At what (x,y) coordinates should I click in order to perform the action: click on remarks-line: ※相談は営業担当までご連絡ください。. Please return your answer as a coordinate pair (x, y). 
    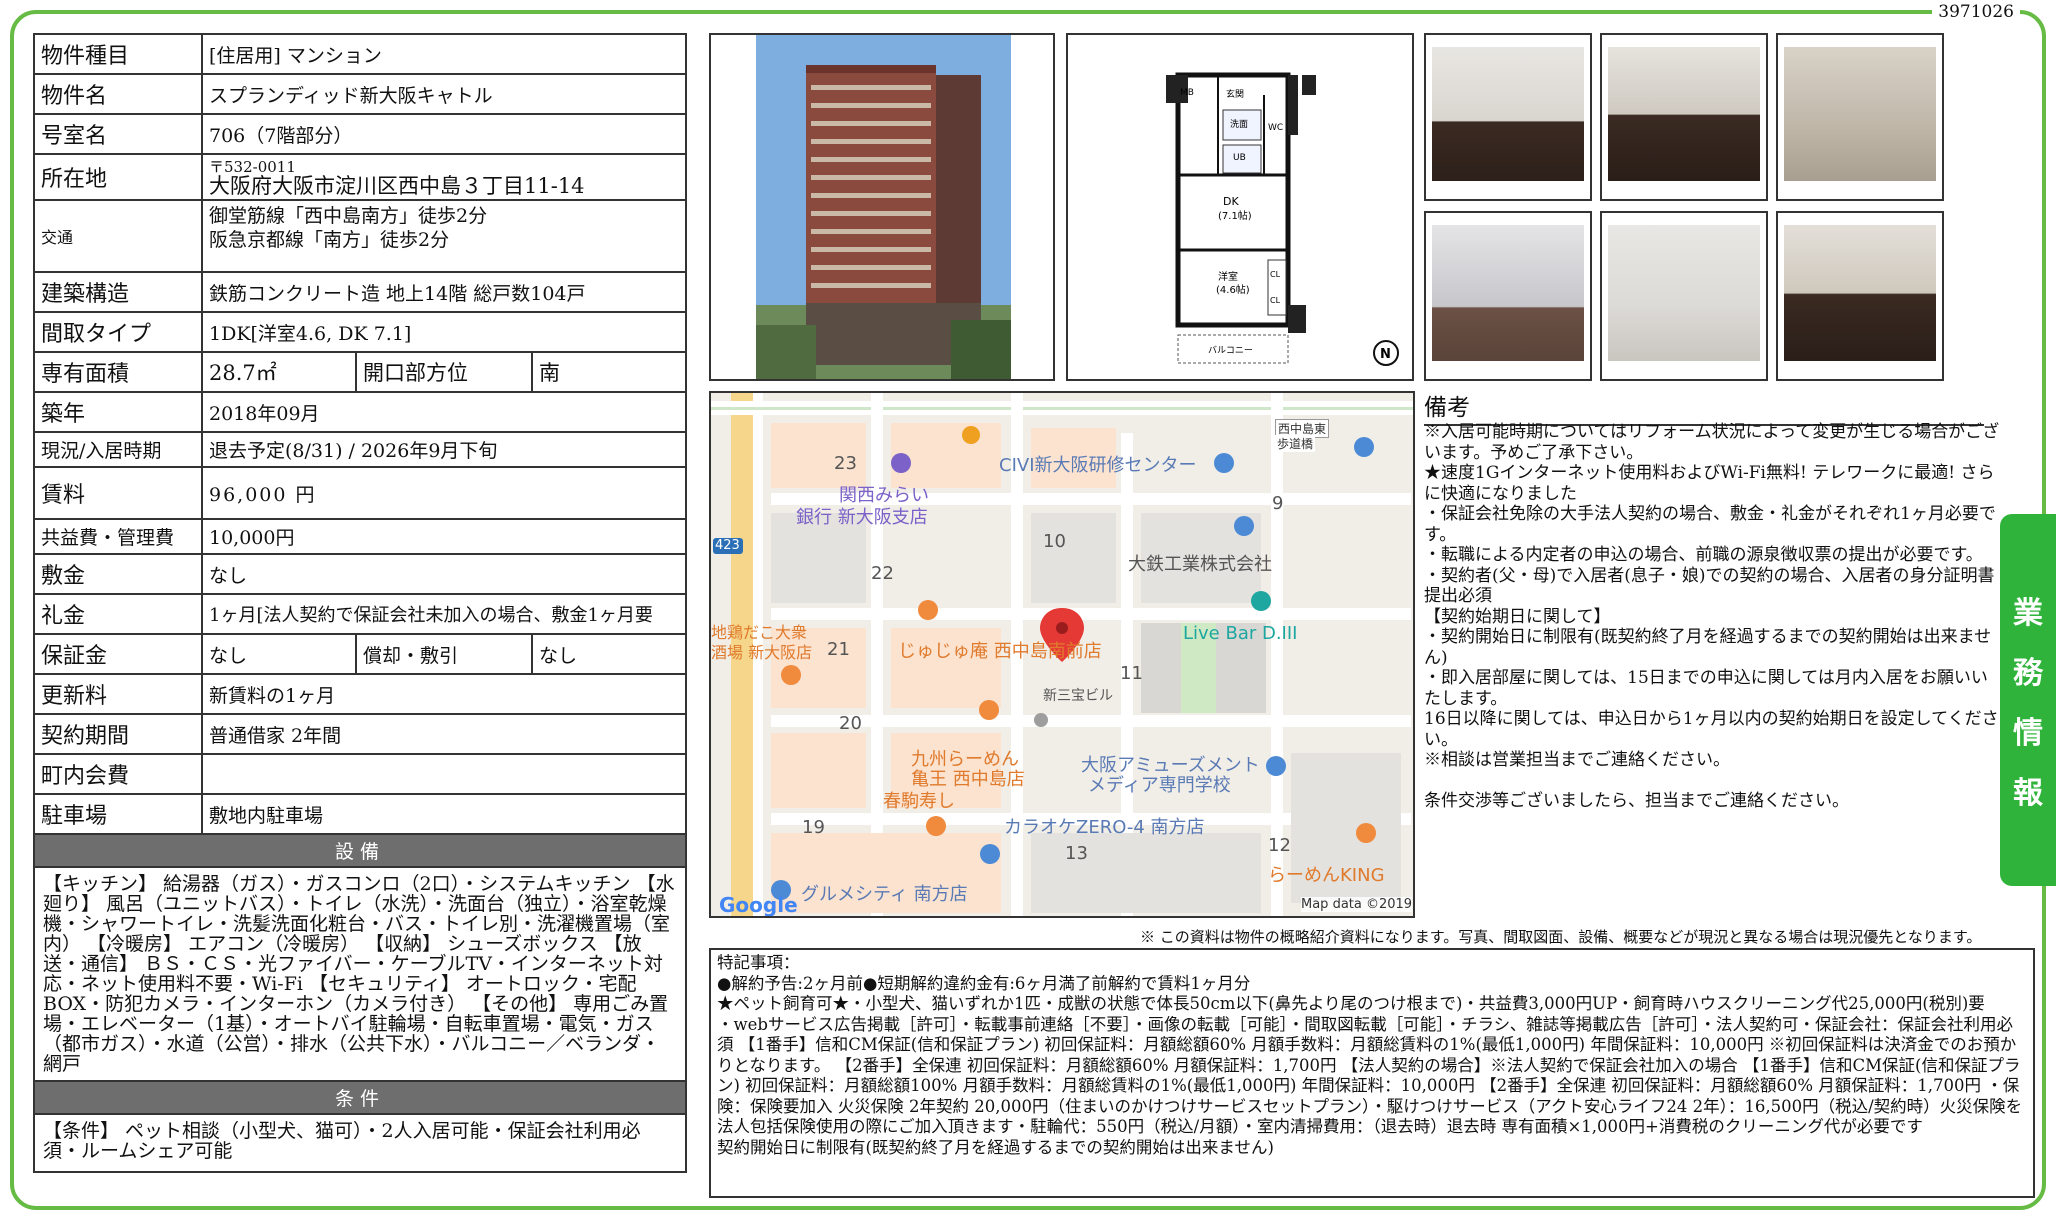
    Looking at the image, I should click on (1577, 760).